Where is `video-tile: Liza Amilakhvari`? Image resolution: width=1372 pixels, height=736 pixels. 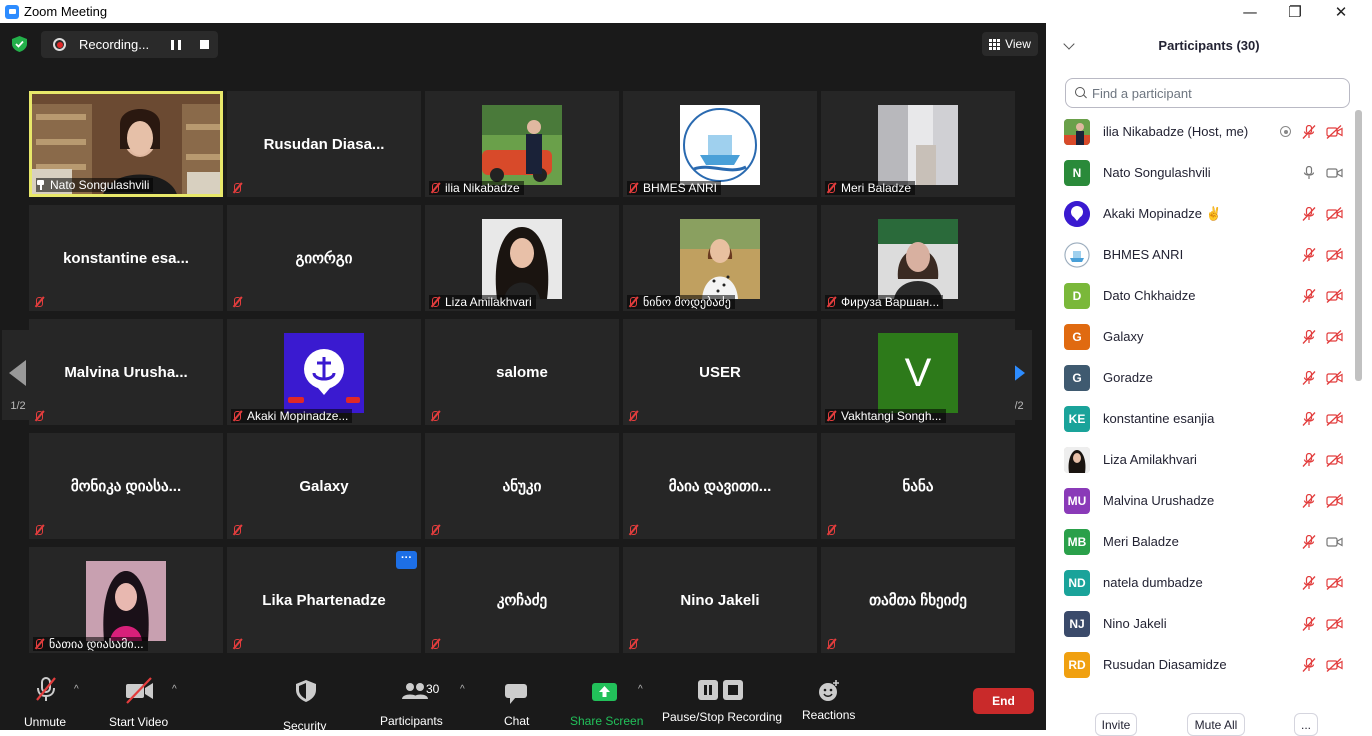
video-tile: Liza Amilakhvari is located at coordinates (522, 258).